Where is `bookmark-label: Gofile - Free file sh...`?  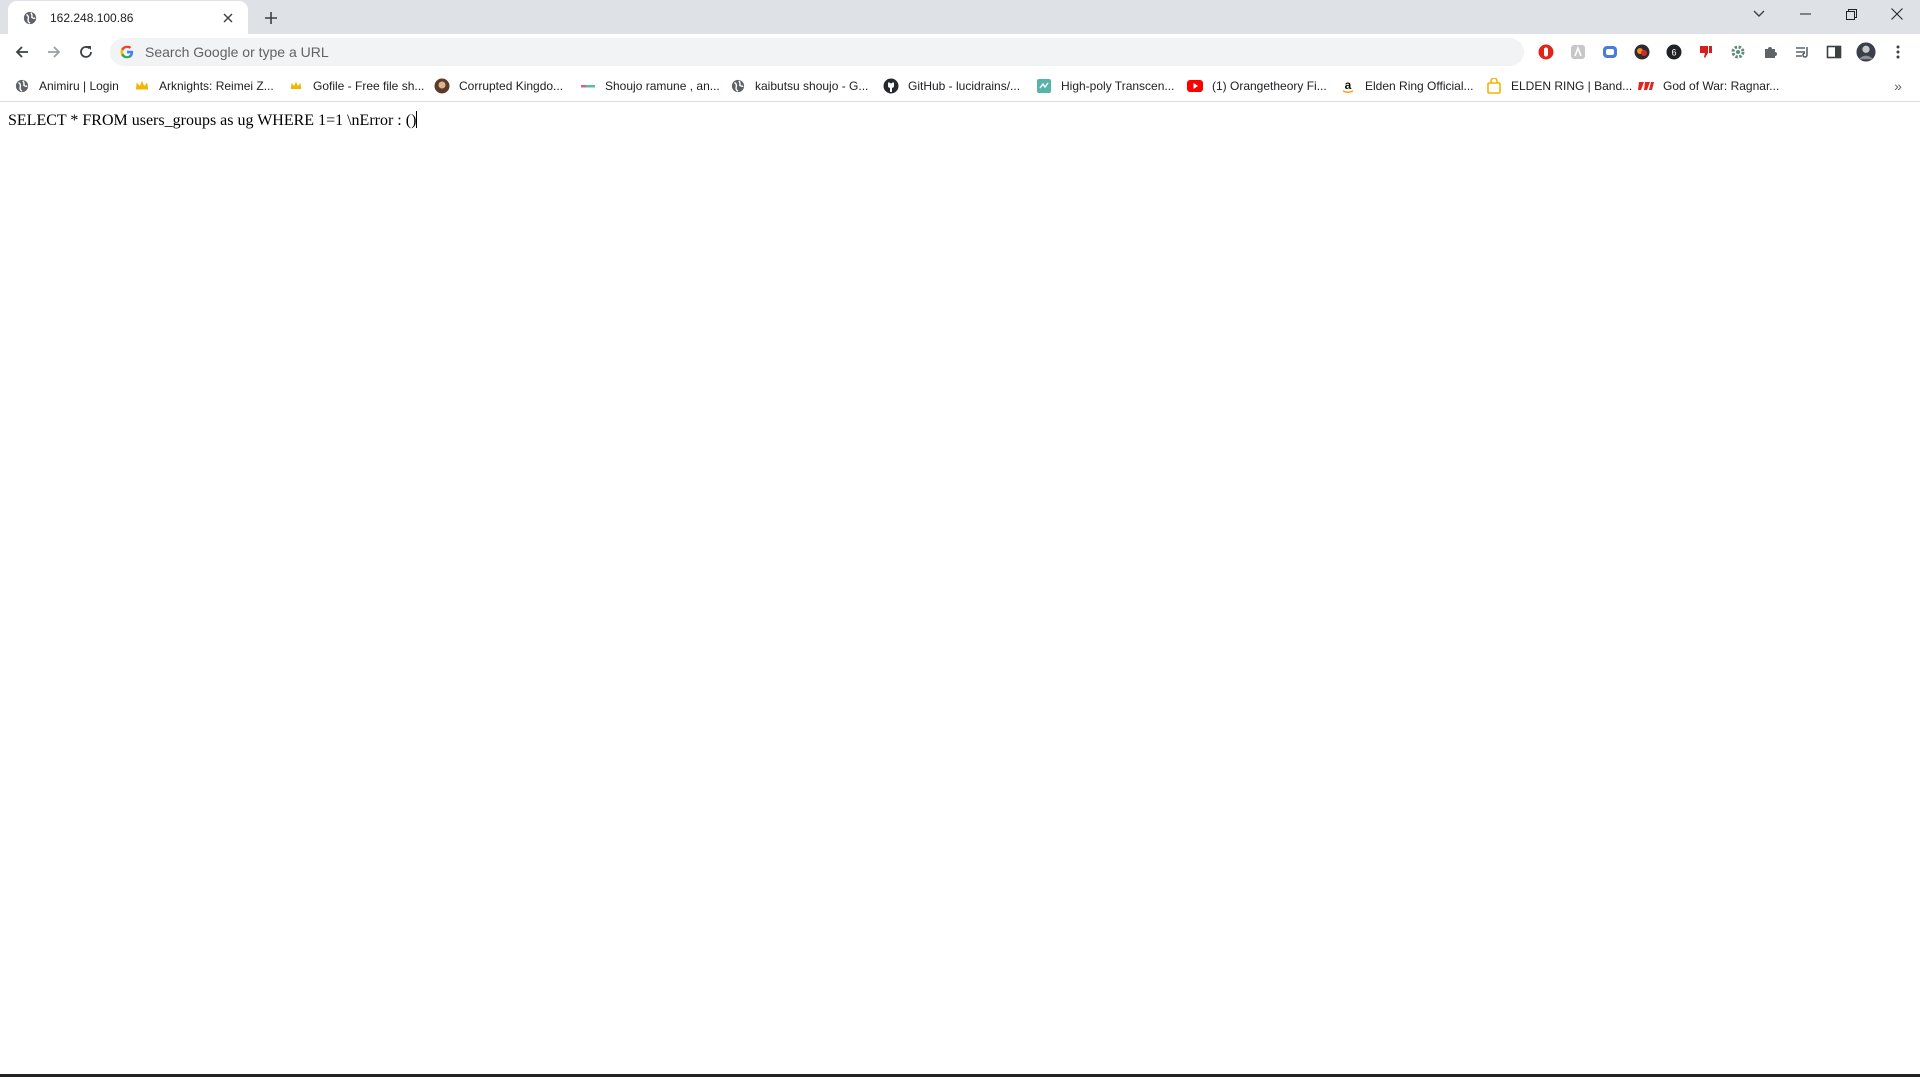 bookmark-label: Gofile - Free file sh... is located at coordinates (369, 86).